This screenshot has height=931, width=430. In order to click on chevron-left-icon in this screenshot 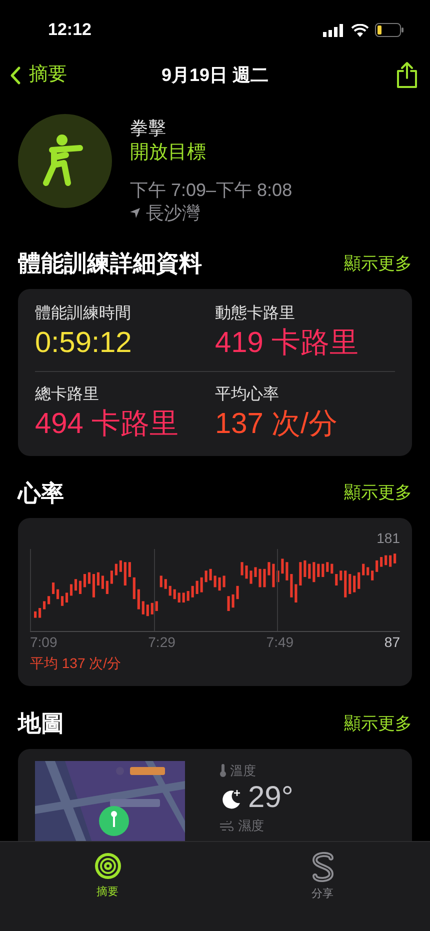, I will do `click(15, 75)`.